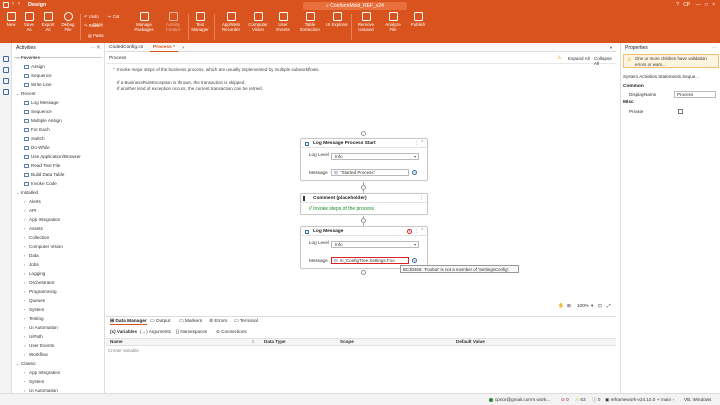 The image size is (720, 405). What do you see at coordinates (36, 355) in the screenshot?
I see `tree-category: › Workflow` at bounding box center [36, 355].